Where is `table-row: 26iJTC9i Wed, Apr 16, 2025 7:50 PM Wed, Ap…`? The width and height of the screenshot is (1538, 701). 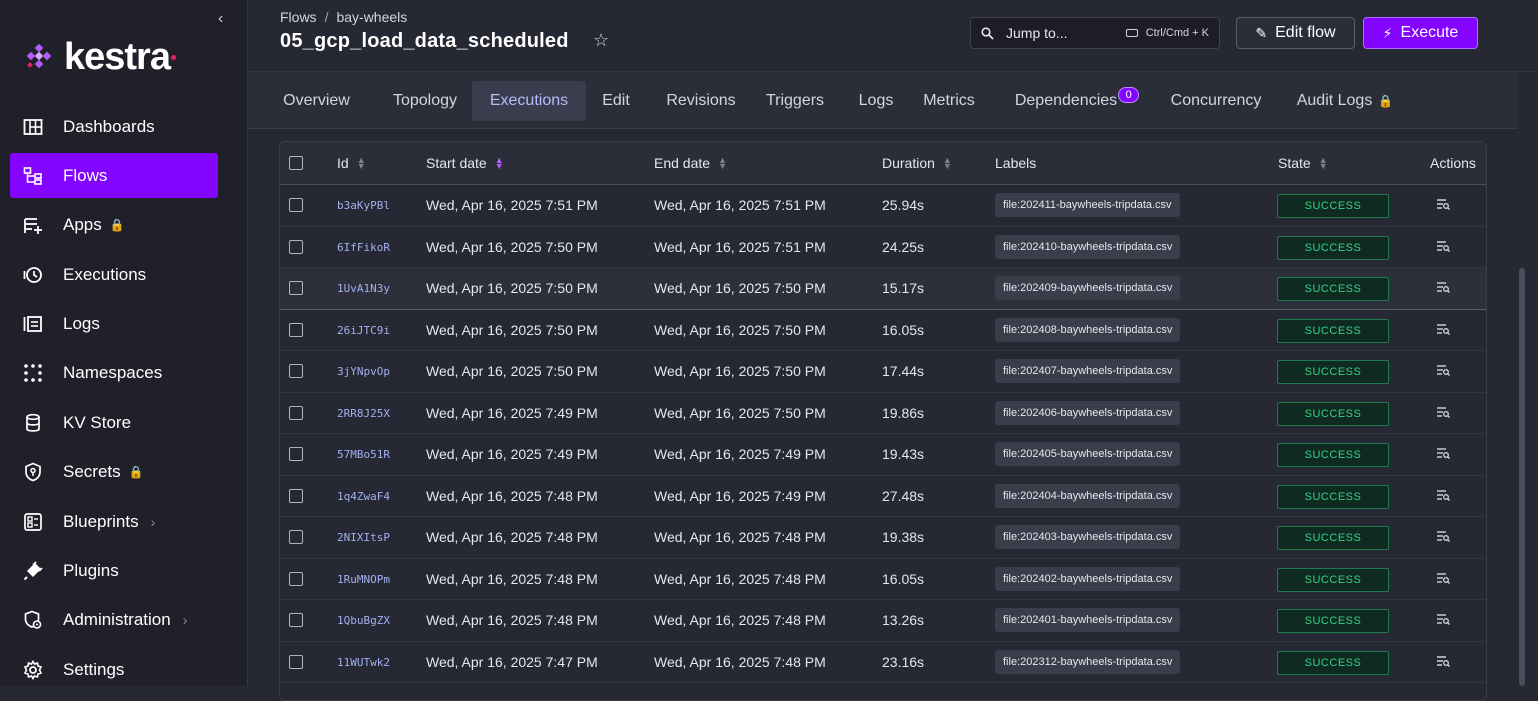
table-row: 26iJTC9i Wed, Apr 16, 2025 7:50 PM Wed, Ap… is located at coordinates (883, 330).